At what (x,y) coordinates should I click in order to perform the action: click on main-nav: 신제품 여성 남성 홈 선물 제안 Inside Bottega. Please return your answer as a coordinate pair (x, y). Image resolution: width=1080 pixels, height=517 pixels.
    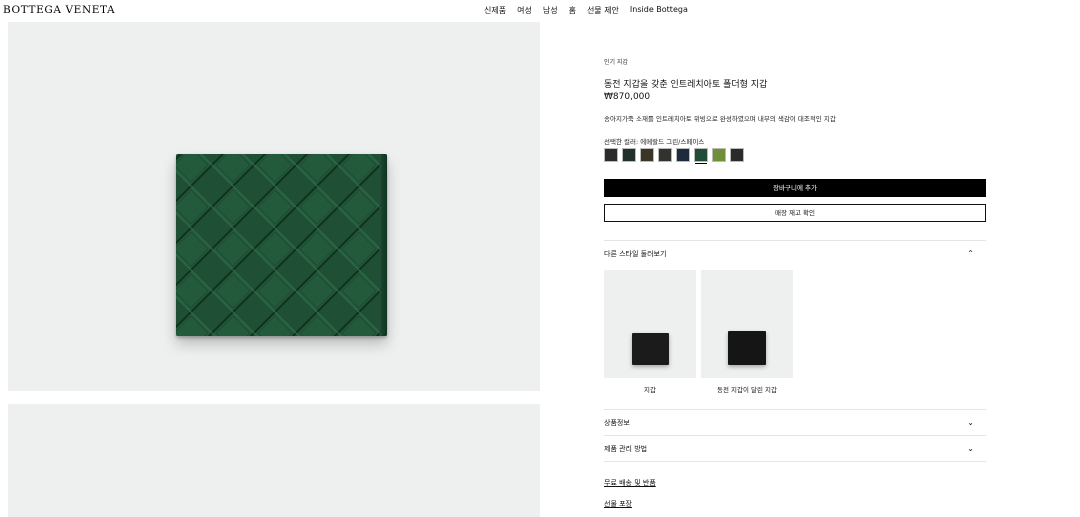
    Looking at the image, I should click on (586, 10).